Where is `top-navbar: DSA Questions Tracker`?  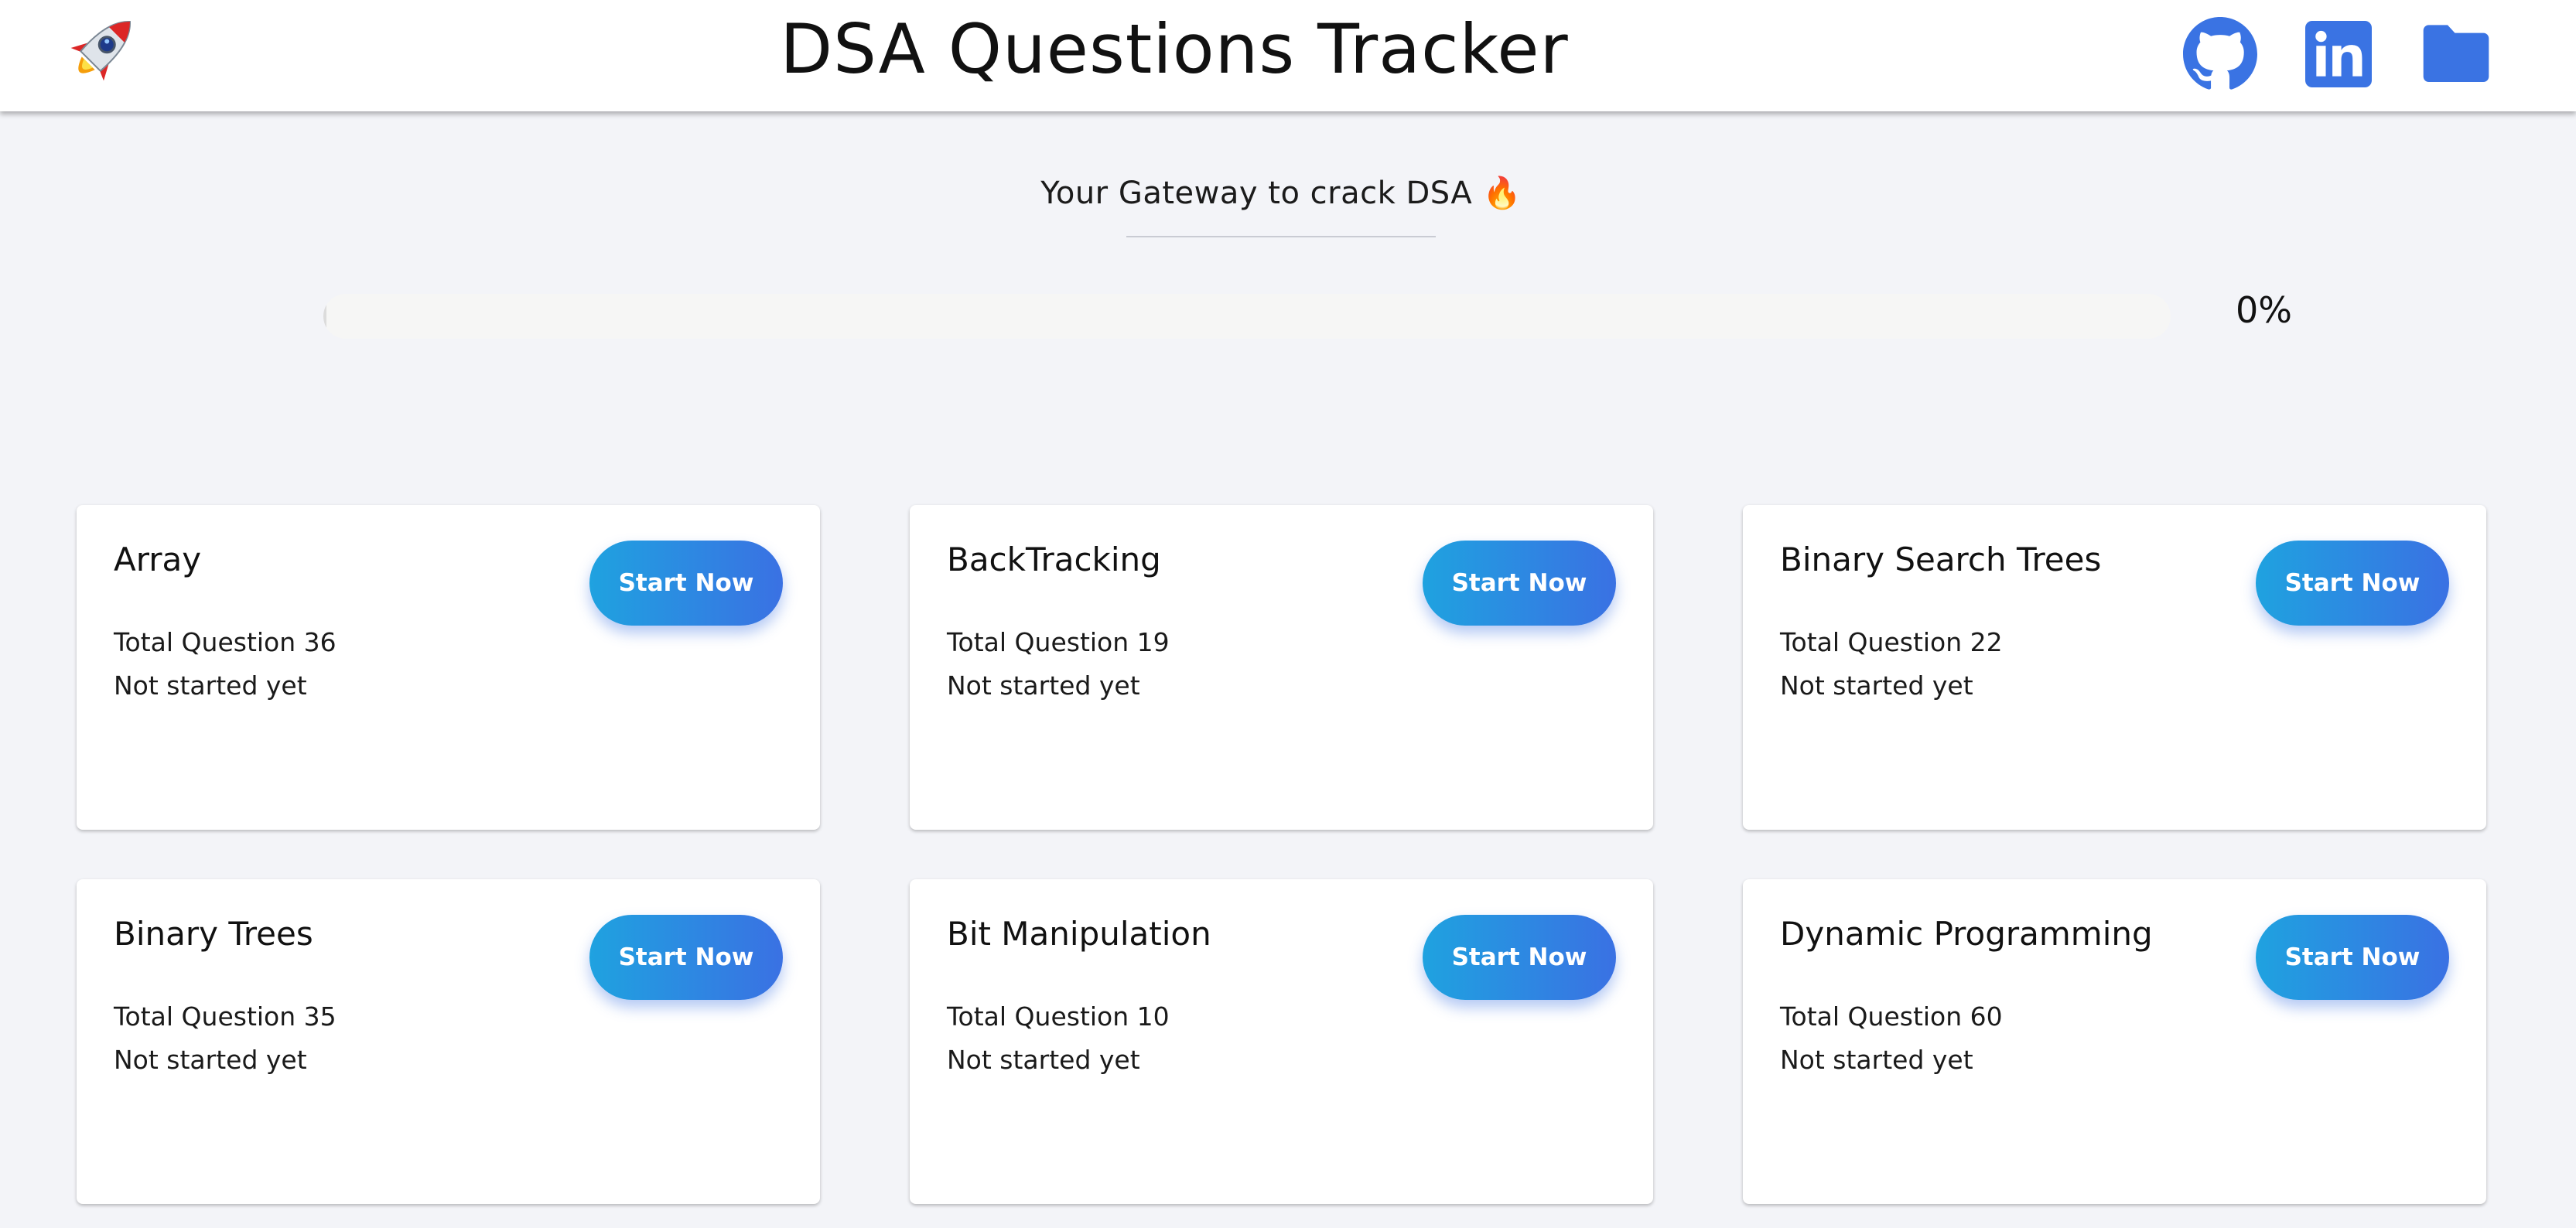
top-navbar: DSA Questions Tracker is located at coordinates (1288, 55).